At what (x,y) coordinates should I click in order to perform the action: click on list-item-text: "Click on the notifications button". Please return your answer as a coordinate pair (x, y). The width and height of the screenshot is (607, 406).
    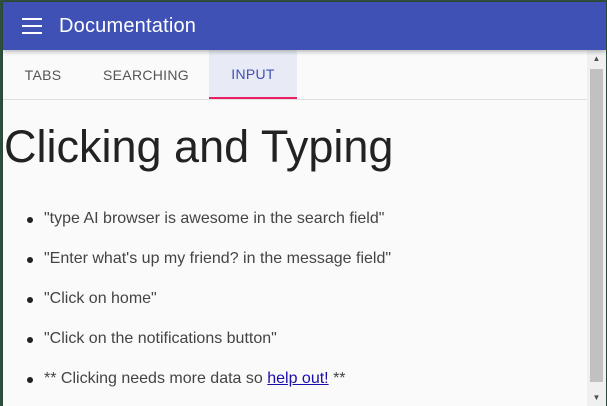
    Looking at the image, I should click on (160, 338).